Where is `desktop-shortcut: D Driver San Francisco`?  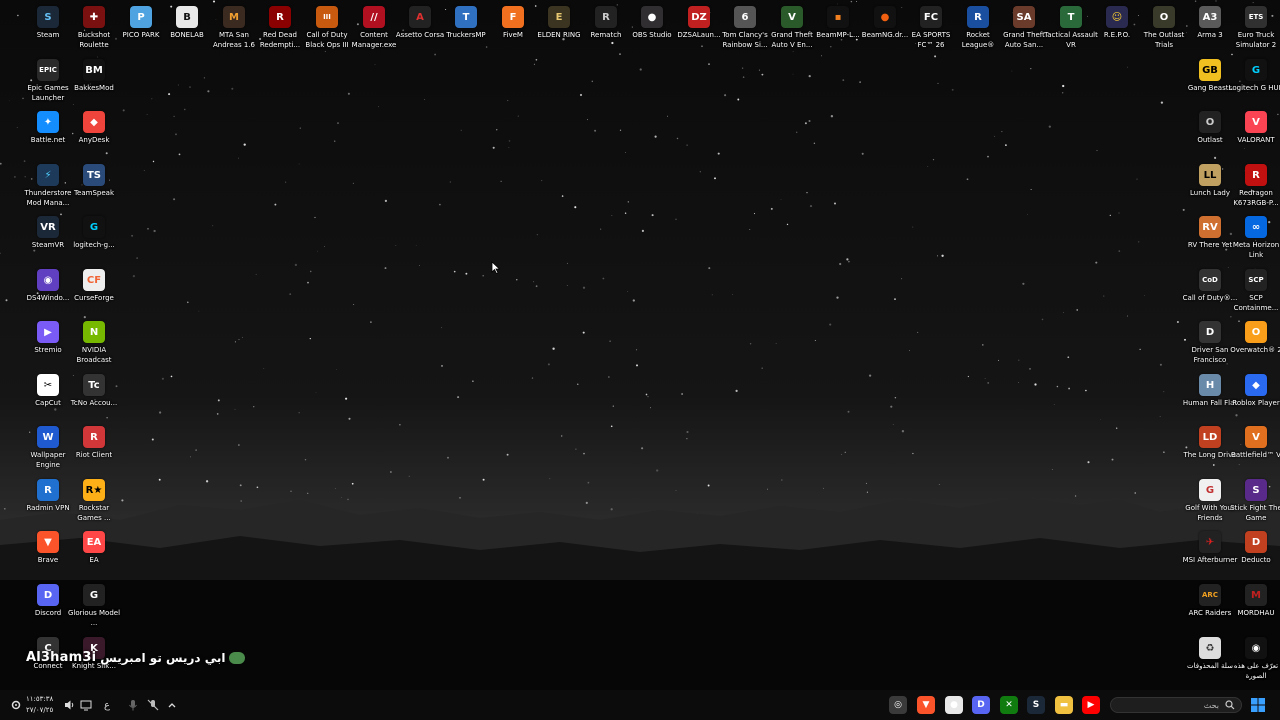 desktop-shortcut: D Driver San Francisco is located at coordinates (1210, 344).